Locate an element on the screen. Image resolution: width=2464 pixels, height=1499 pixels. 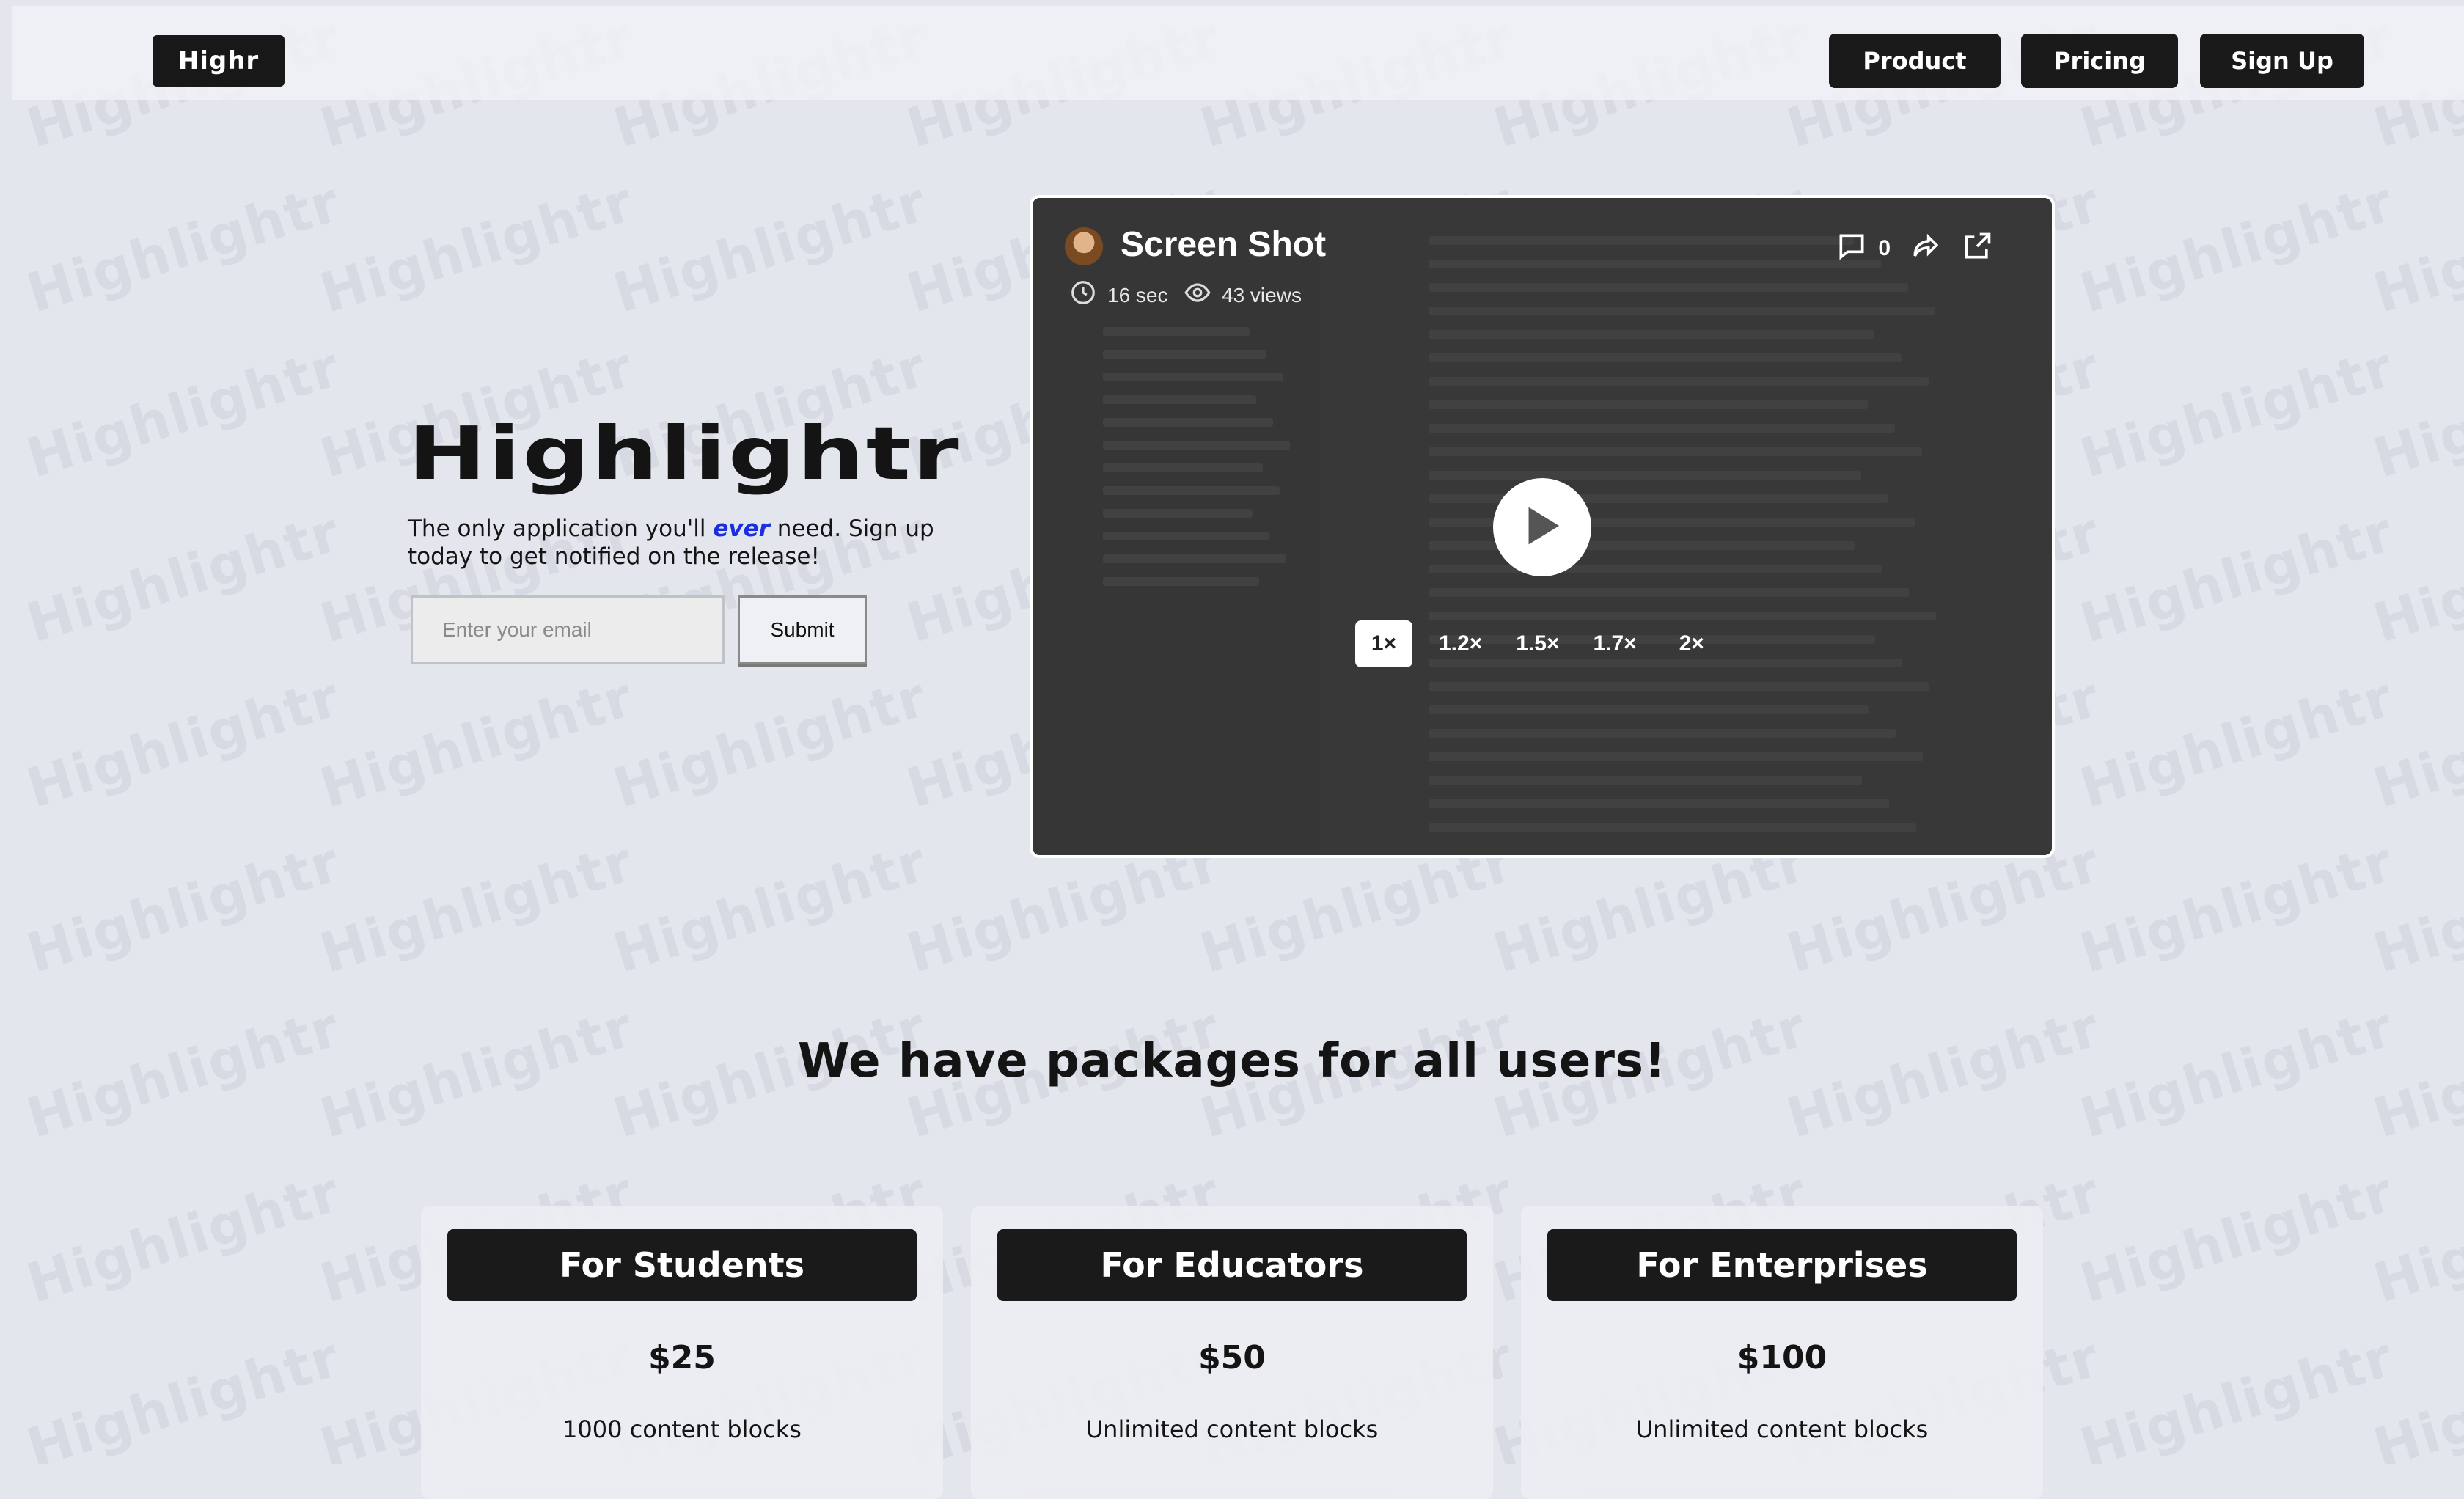
comment-icon is located at coordinates (1852, 248).